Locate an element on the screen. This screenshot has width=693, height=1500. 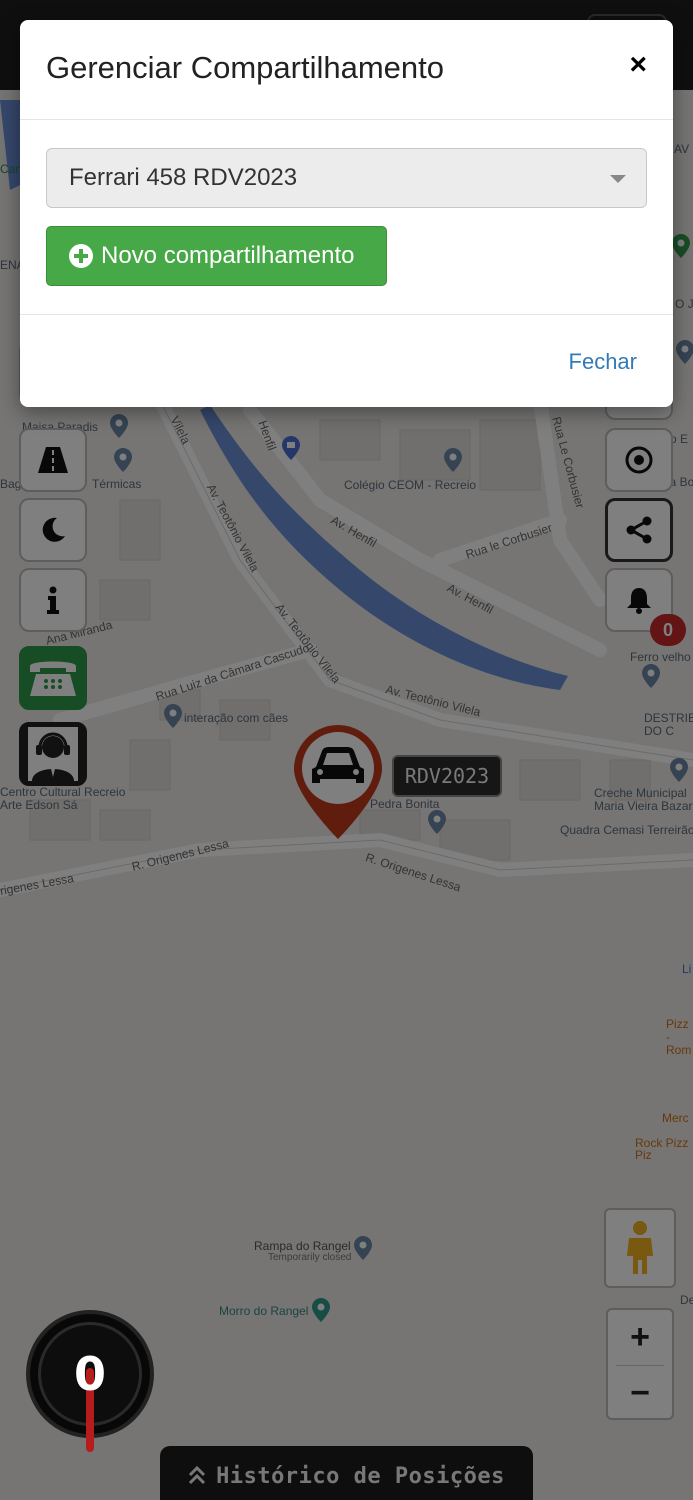
modal-header: Gerenciar Compartilhamento × is located at coordinates (346, 70).